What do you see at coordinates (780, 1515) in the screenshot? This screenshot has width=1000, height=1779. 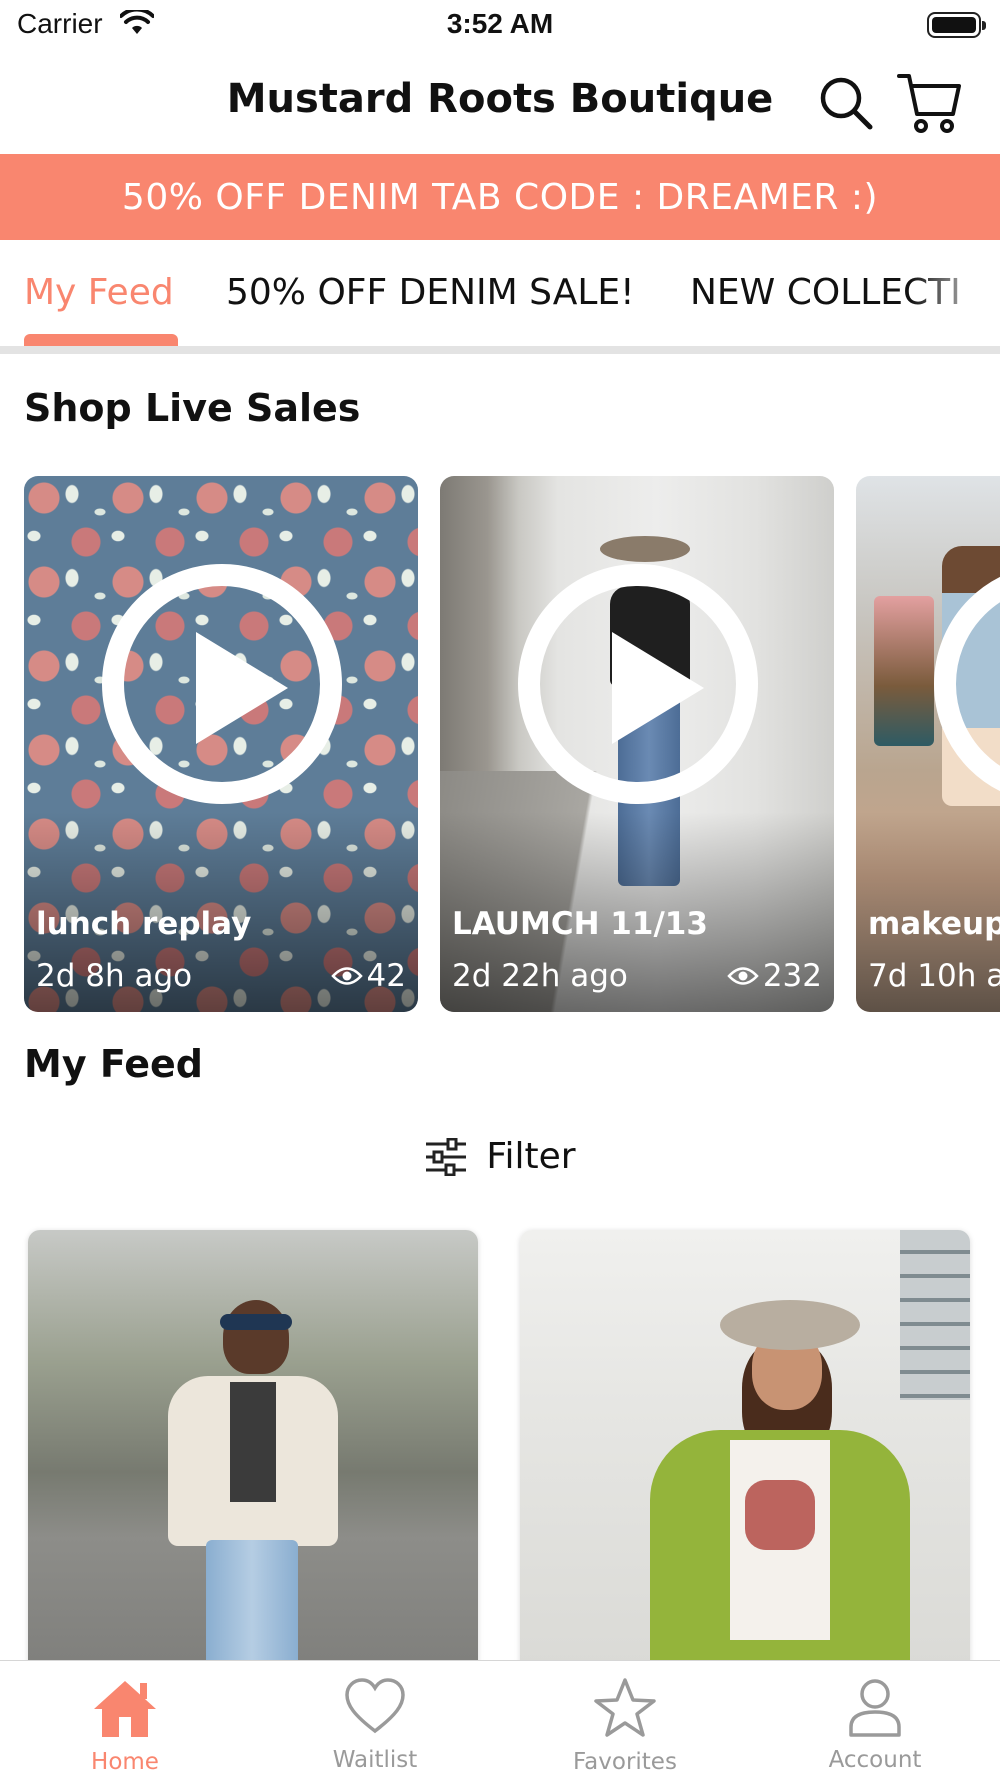 I see `tee-print` at bounding box center [780, 1515].